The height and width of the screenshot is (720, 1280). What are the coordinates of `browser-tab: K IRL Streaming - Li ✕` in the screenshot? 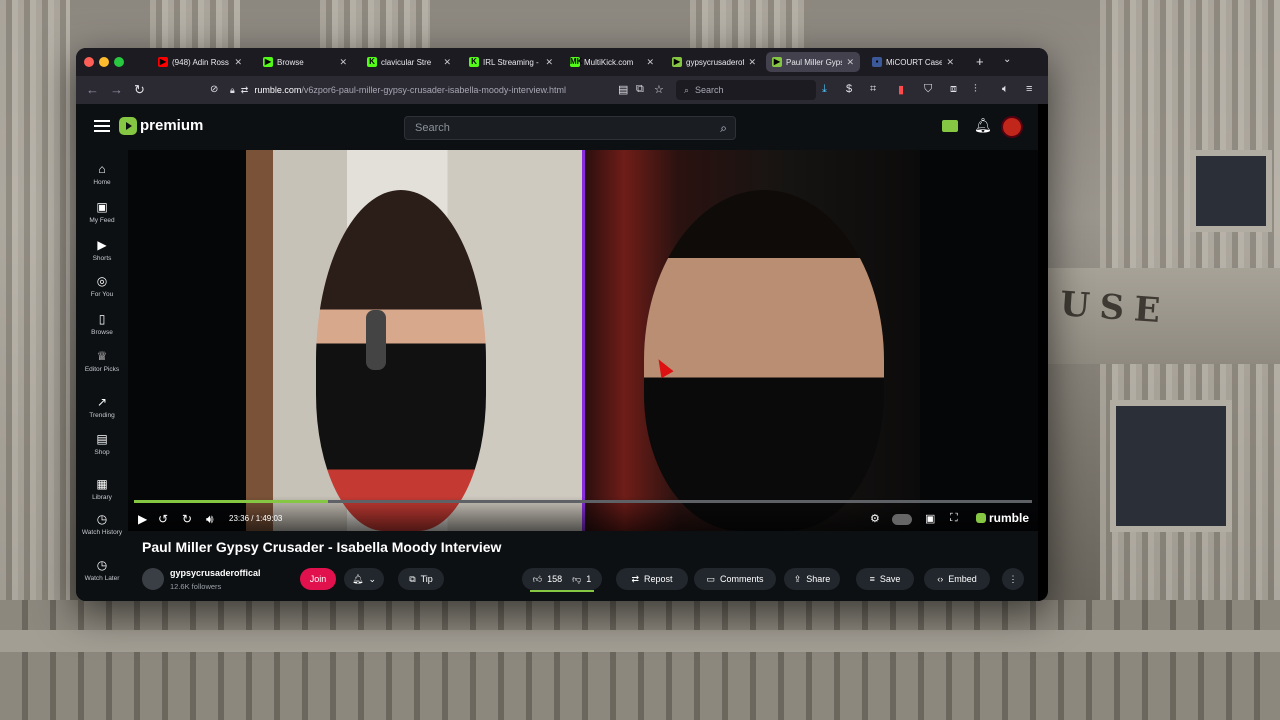 It's located at (511, 62).